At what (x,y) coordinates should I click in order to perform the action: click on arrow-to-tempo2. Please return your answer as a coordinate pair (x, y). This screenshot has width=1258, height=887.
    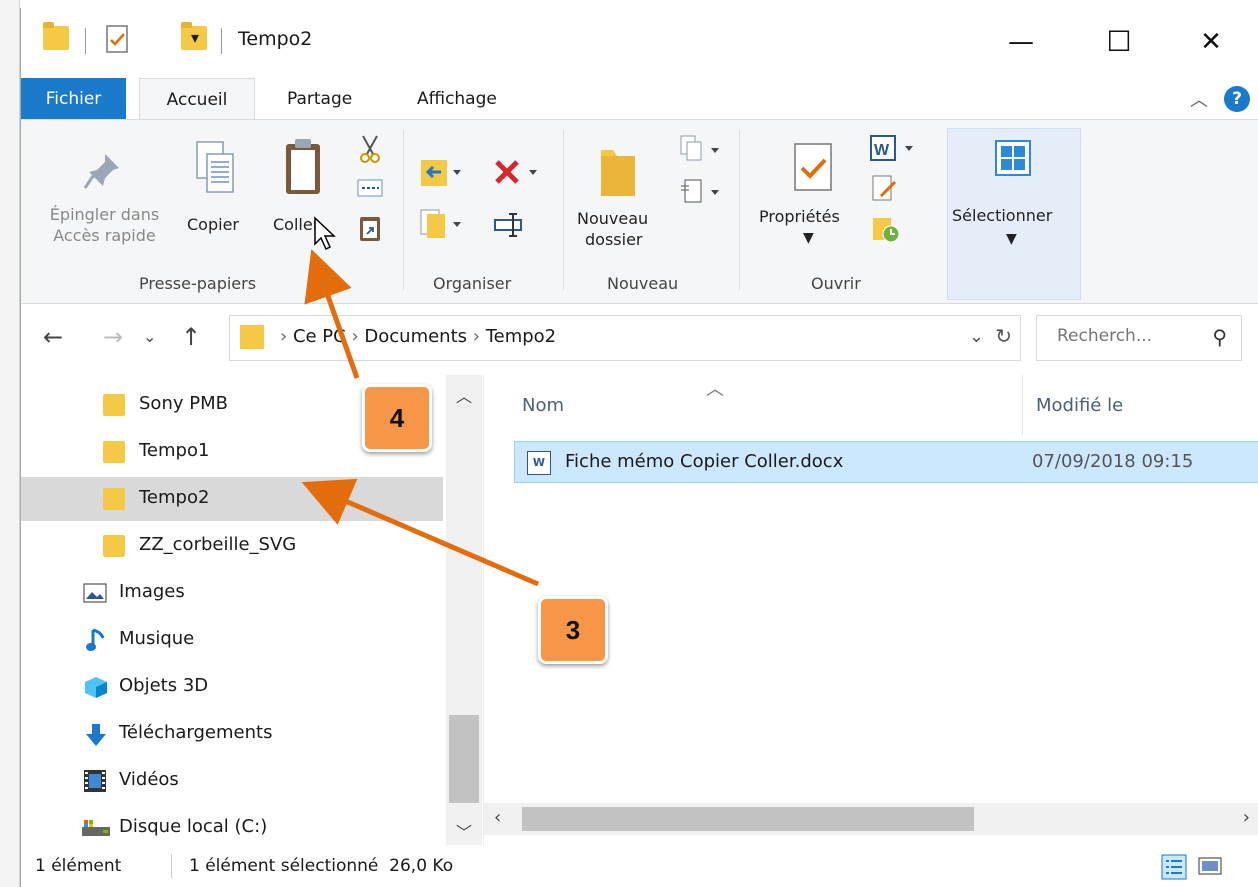
    Looking at the image, I should click on (420, 532).